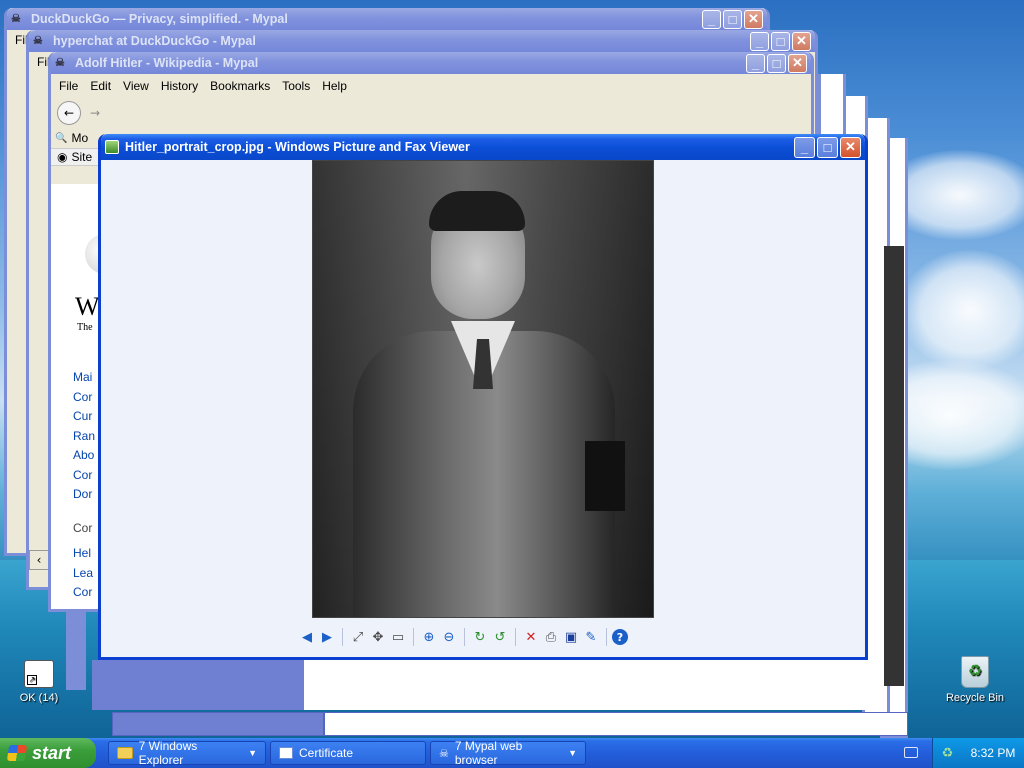  I want to click on keyboard-icon, so click(911, 752).